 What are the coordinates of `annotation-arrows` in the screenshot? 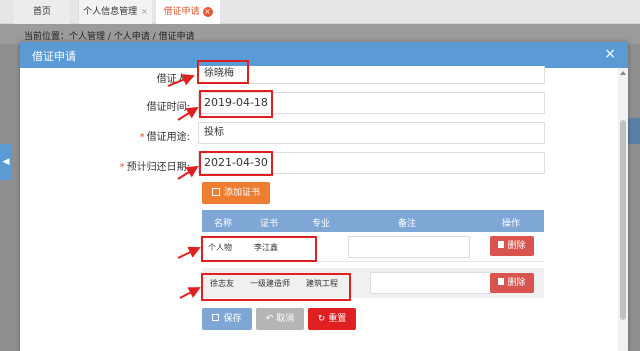 It's located at (184, 186).